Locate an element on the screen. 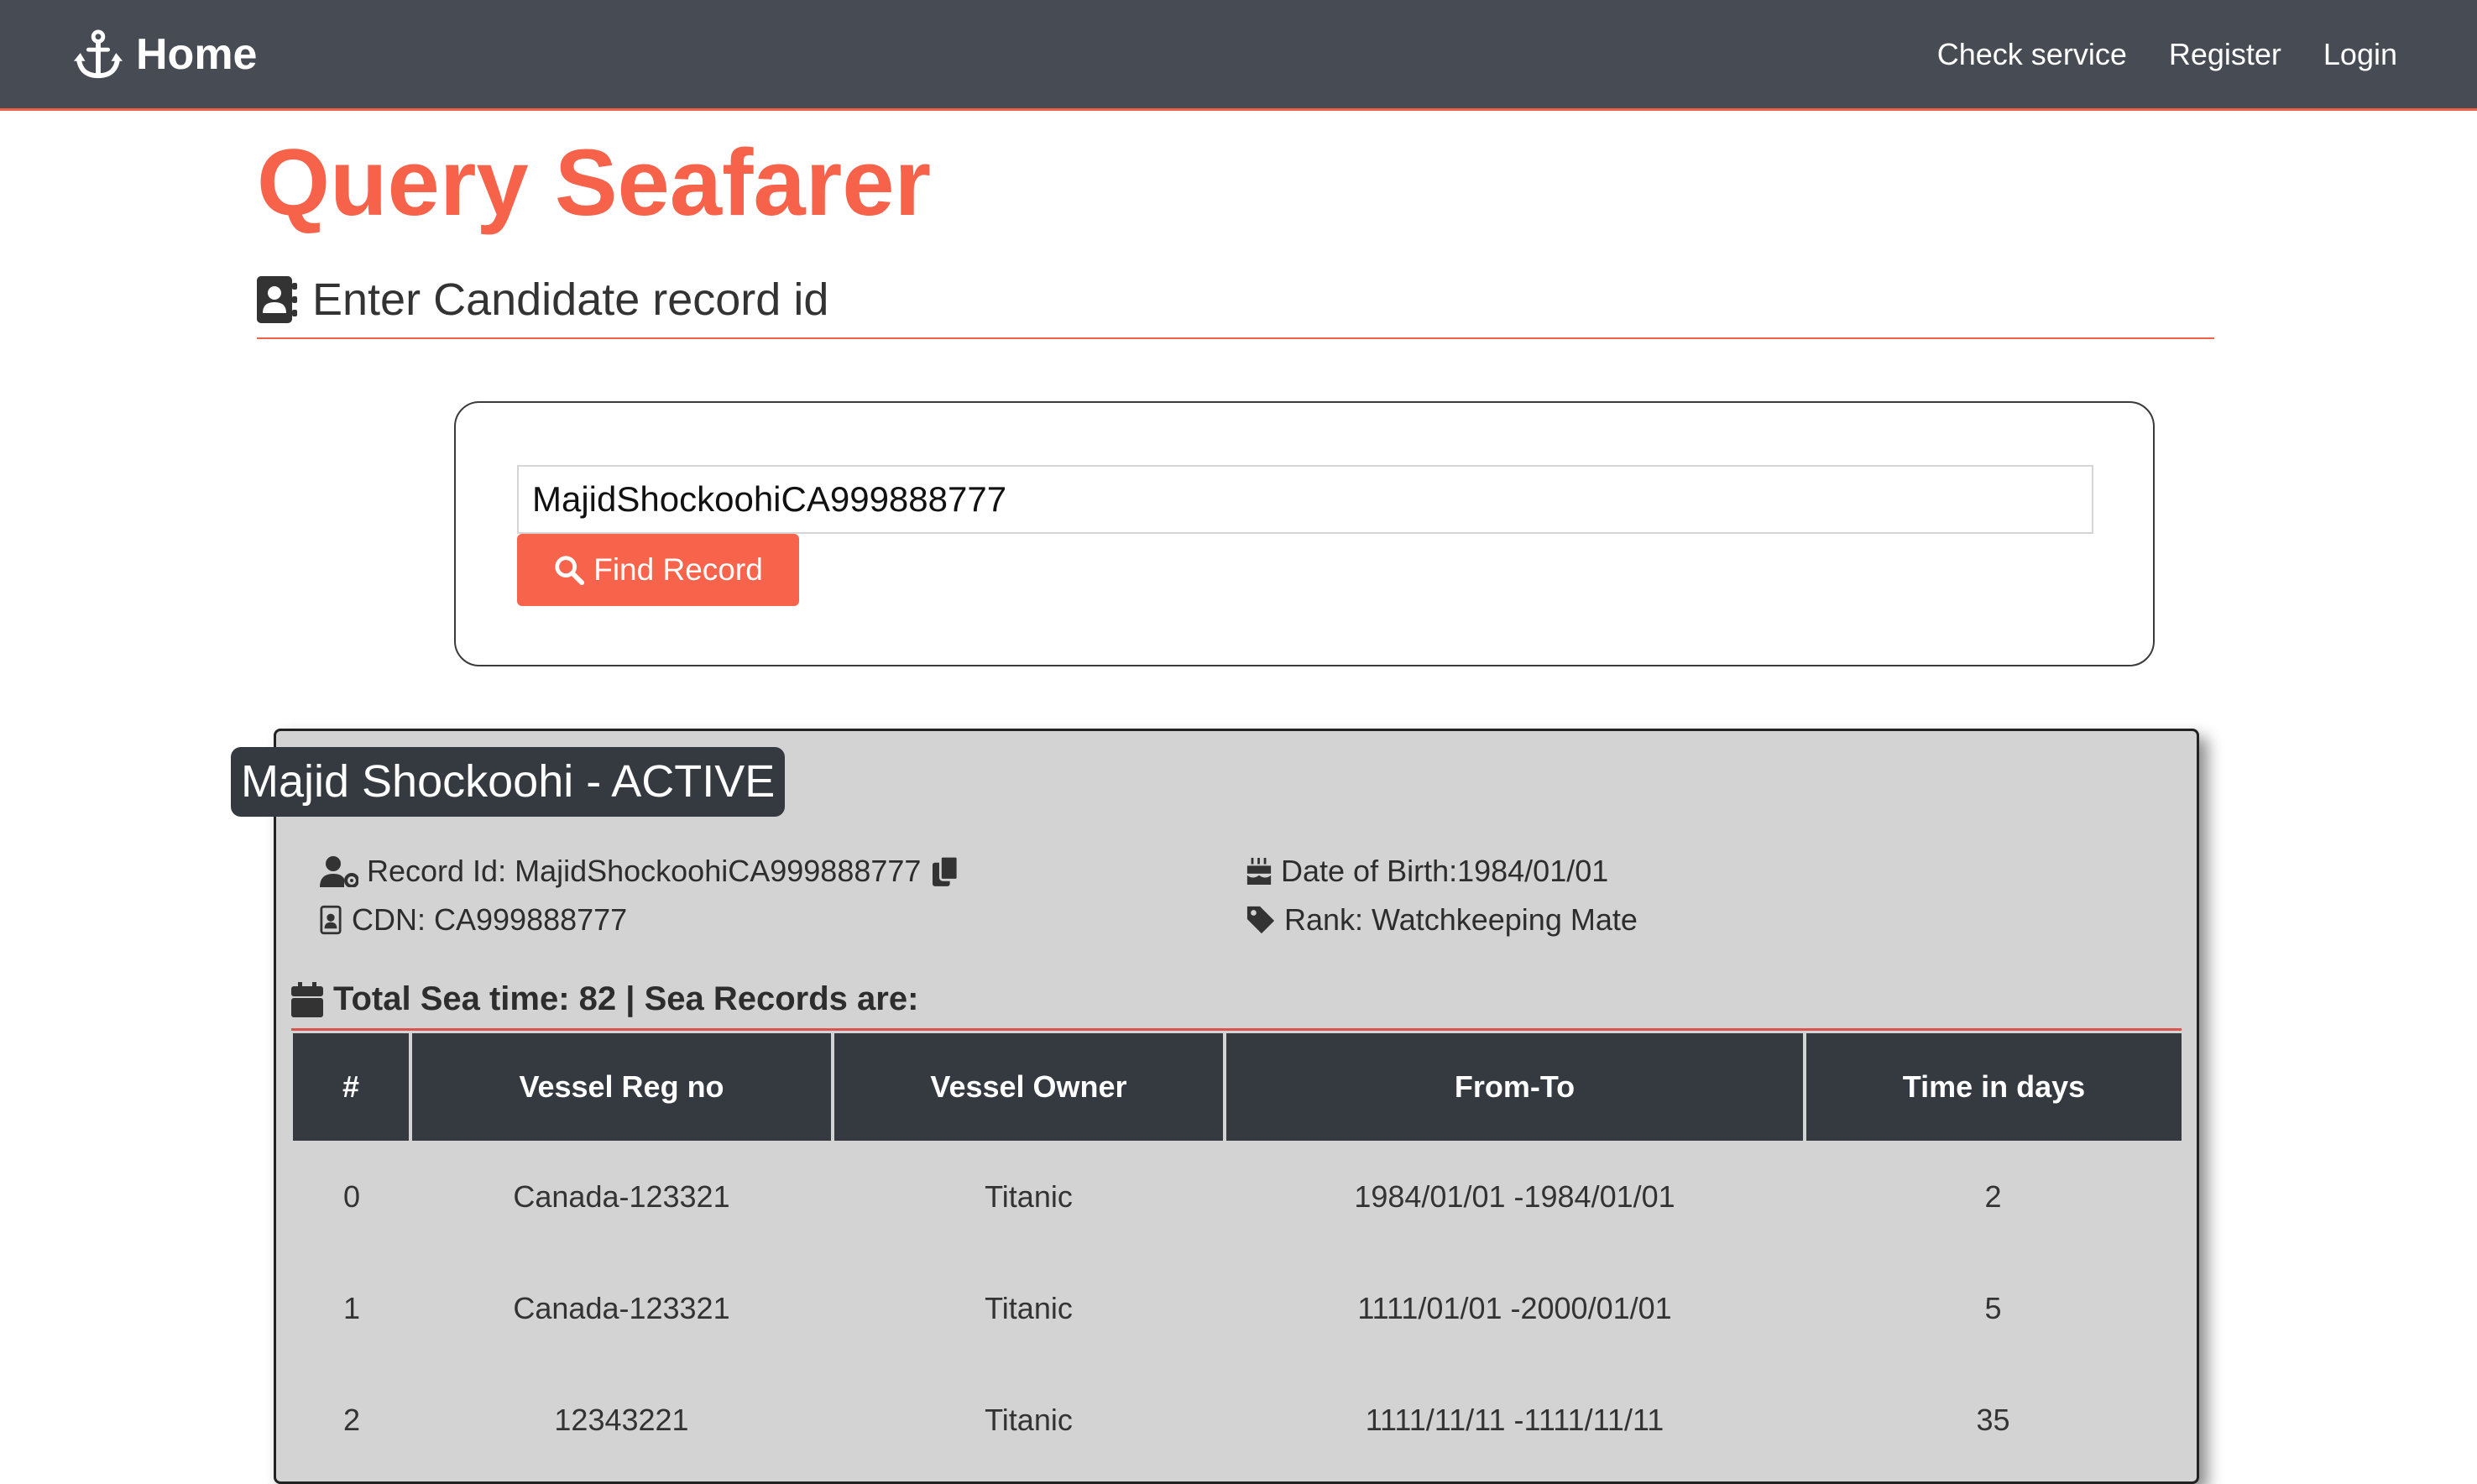 This screenshot has width=2477, height=1484. dob-row: Date of Birth:1984/01/01 is located at coordinates (1427, 871).